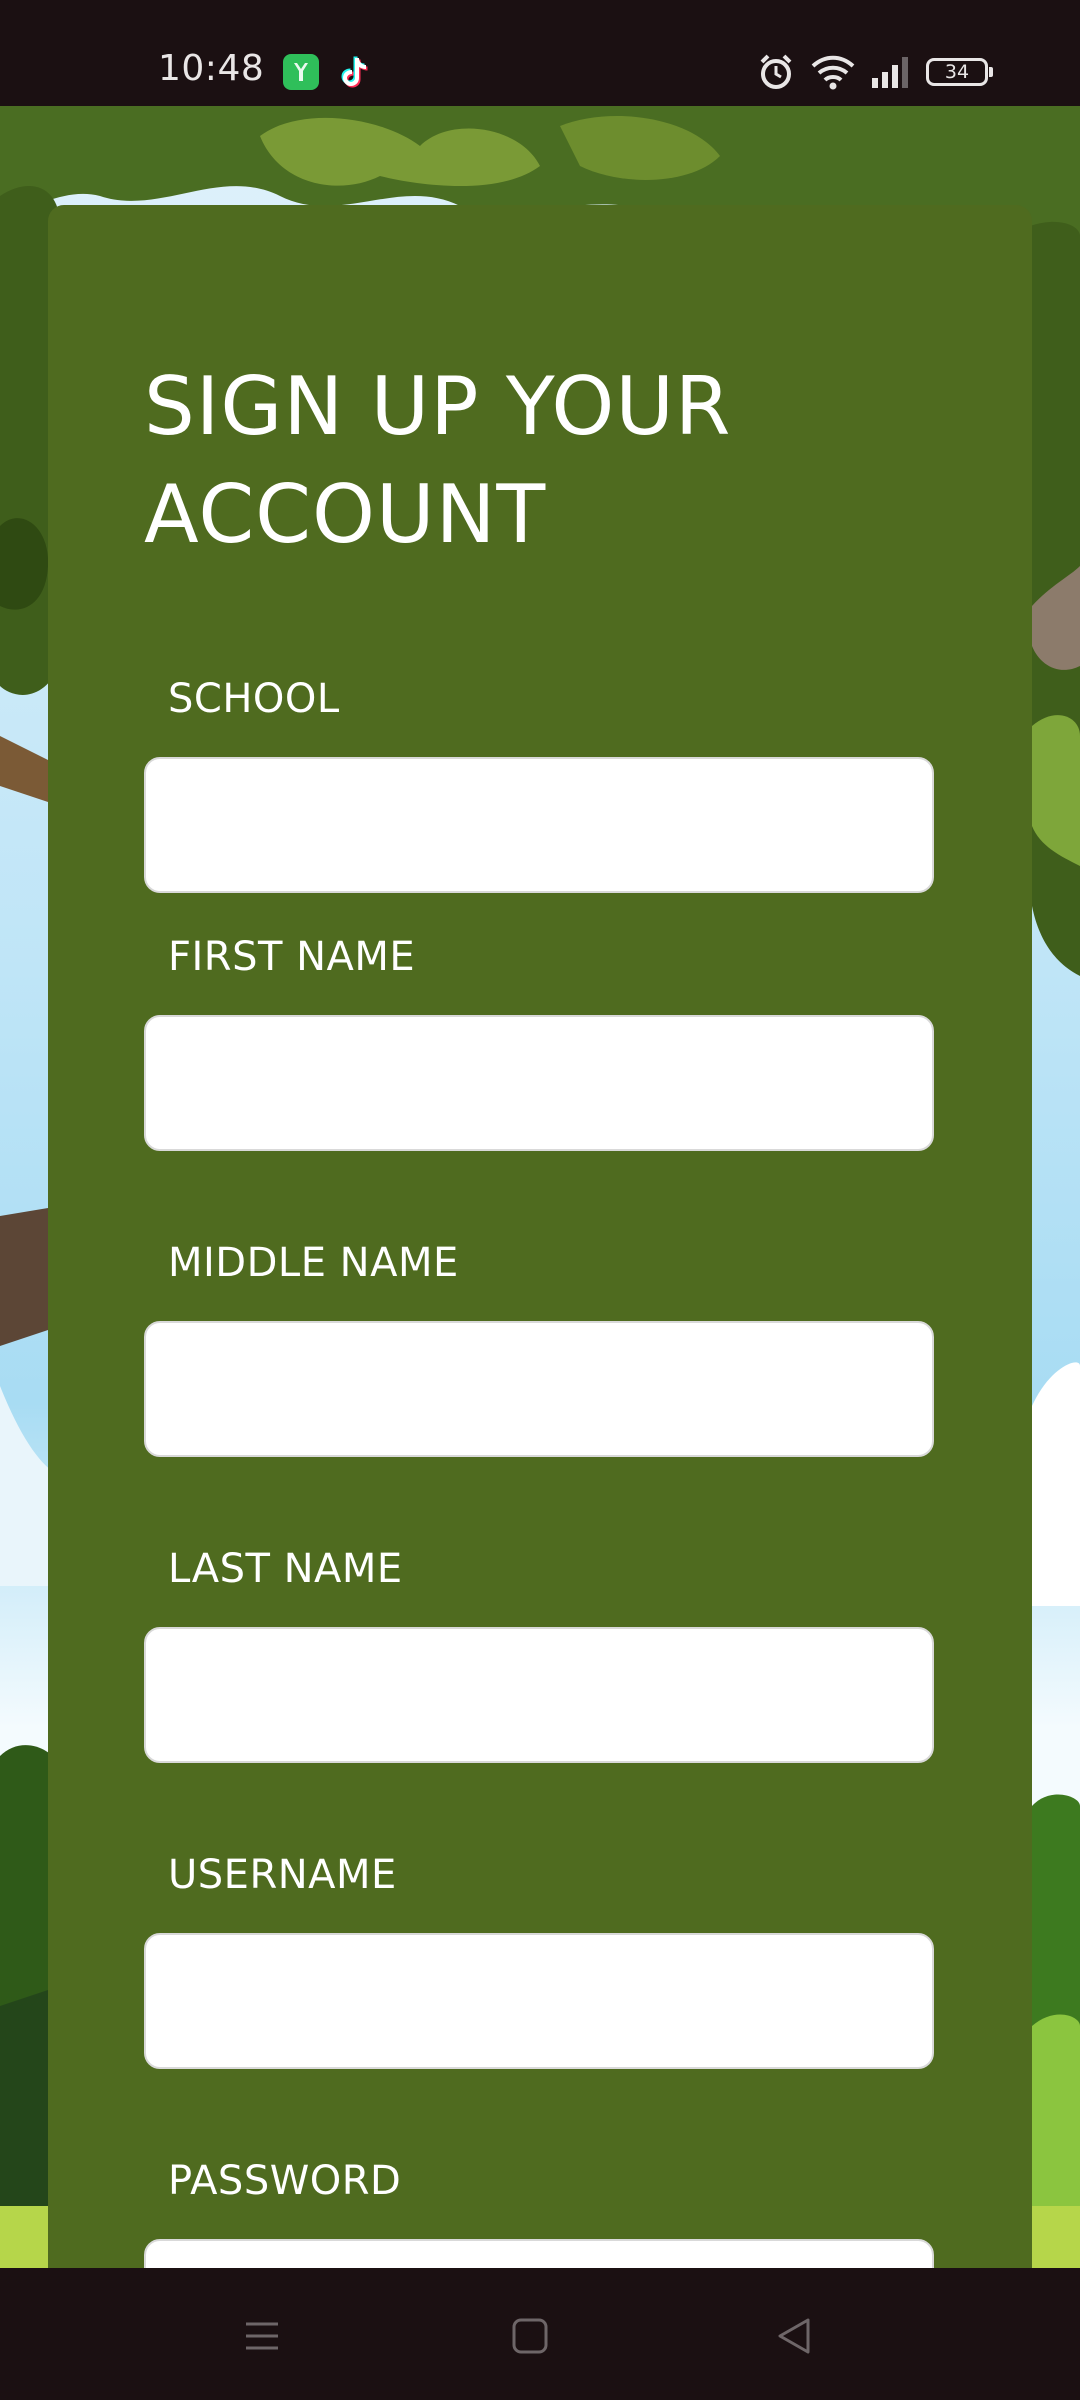 This screenshot has height=2400, width=1080. I want to click on system-status-icons: 34, so click(874, 72).